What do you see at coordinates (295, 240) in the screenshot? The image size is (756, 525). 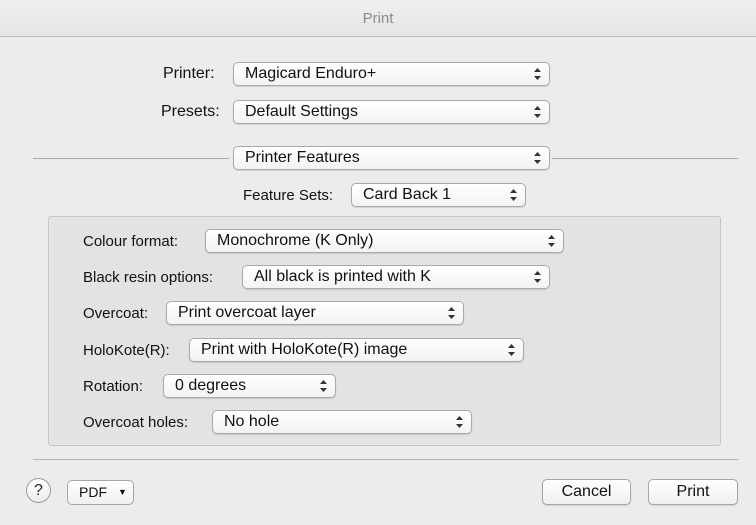 I see `colour-format-value: Monochrome (K Only)` at bounding box center [295, 240].